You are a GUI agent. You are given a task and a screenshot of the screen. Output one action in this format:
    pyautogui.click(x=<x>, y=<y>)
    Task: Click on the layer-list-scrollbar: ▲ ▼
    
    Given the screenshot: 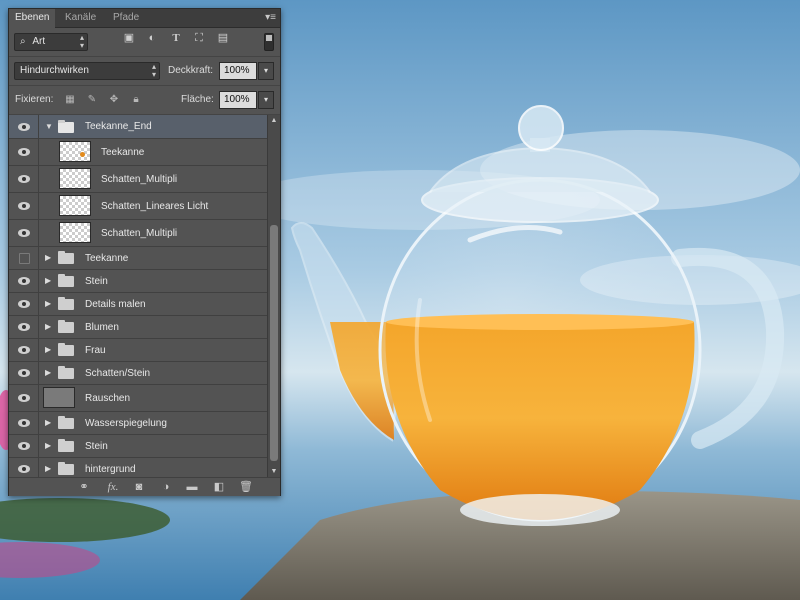 What is the action you would take?
    pyautogui.click(x=273, y=296)
    